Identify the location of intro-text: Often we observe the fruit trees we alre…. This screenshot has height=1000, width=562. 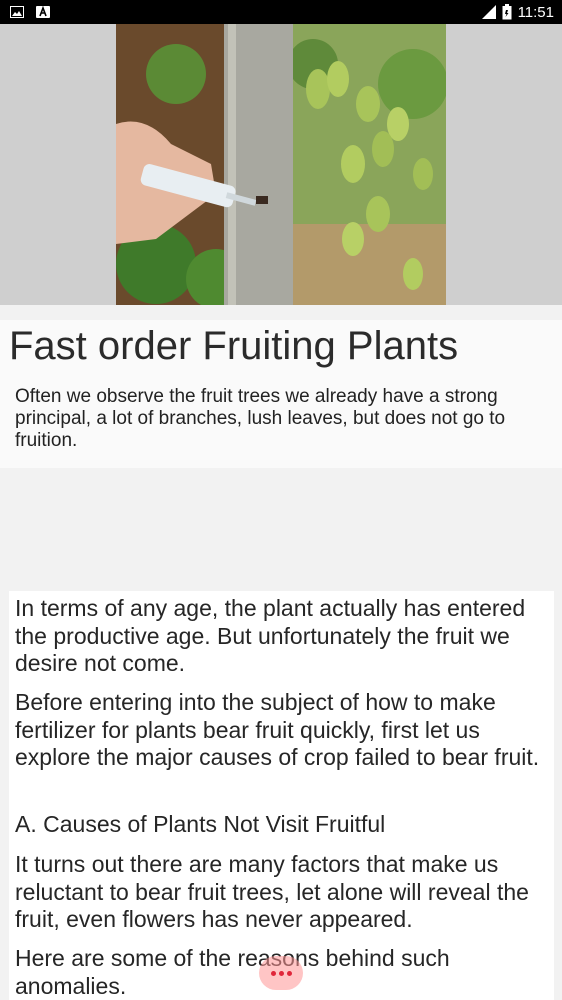
(260, 418).